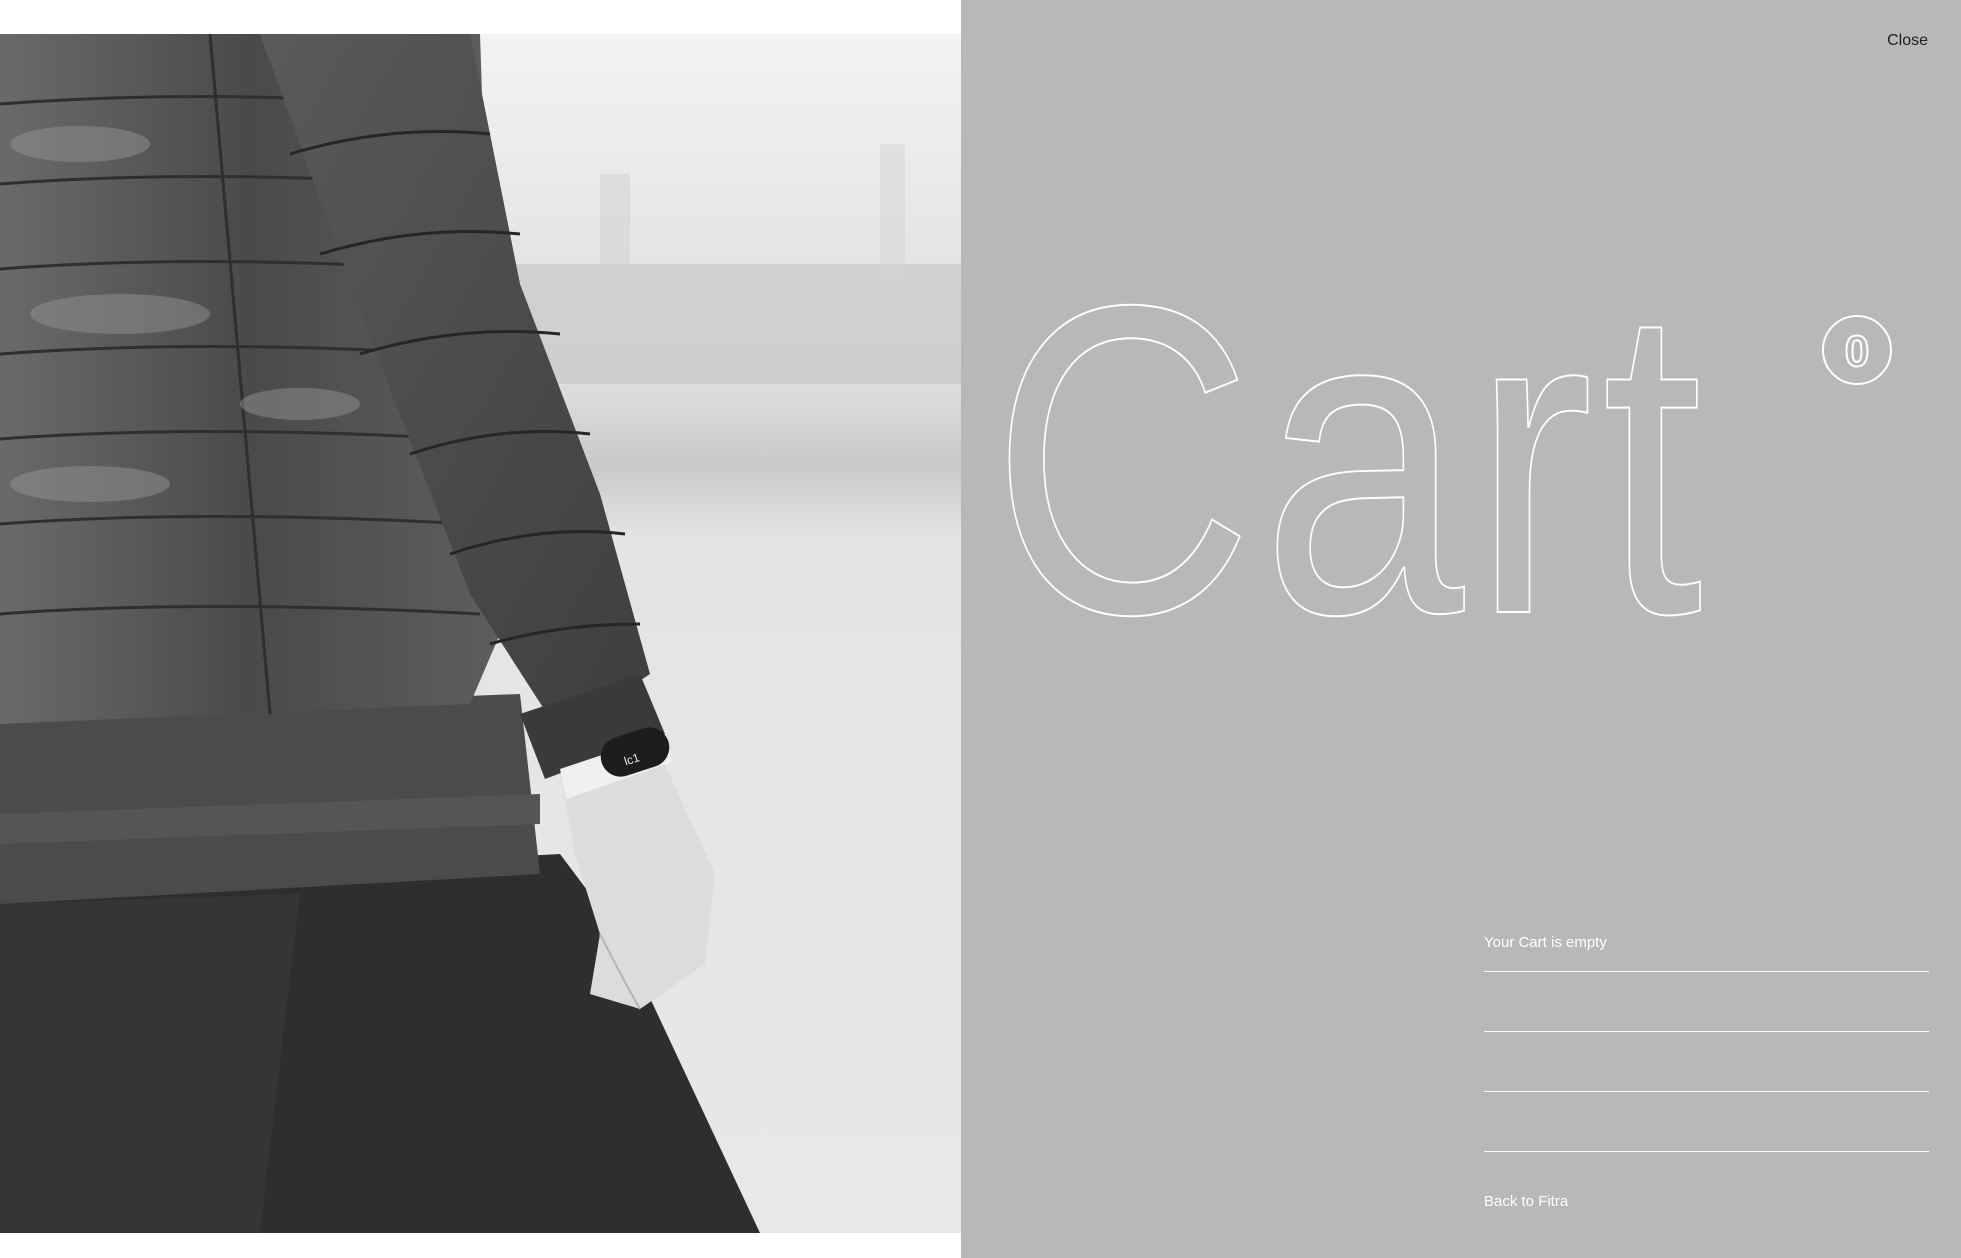 This screenshot has width=1961, height=1258. I want to click on cart-count-text: 0, so click(1857, 351).